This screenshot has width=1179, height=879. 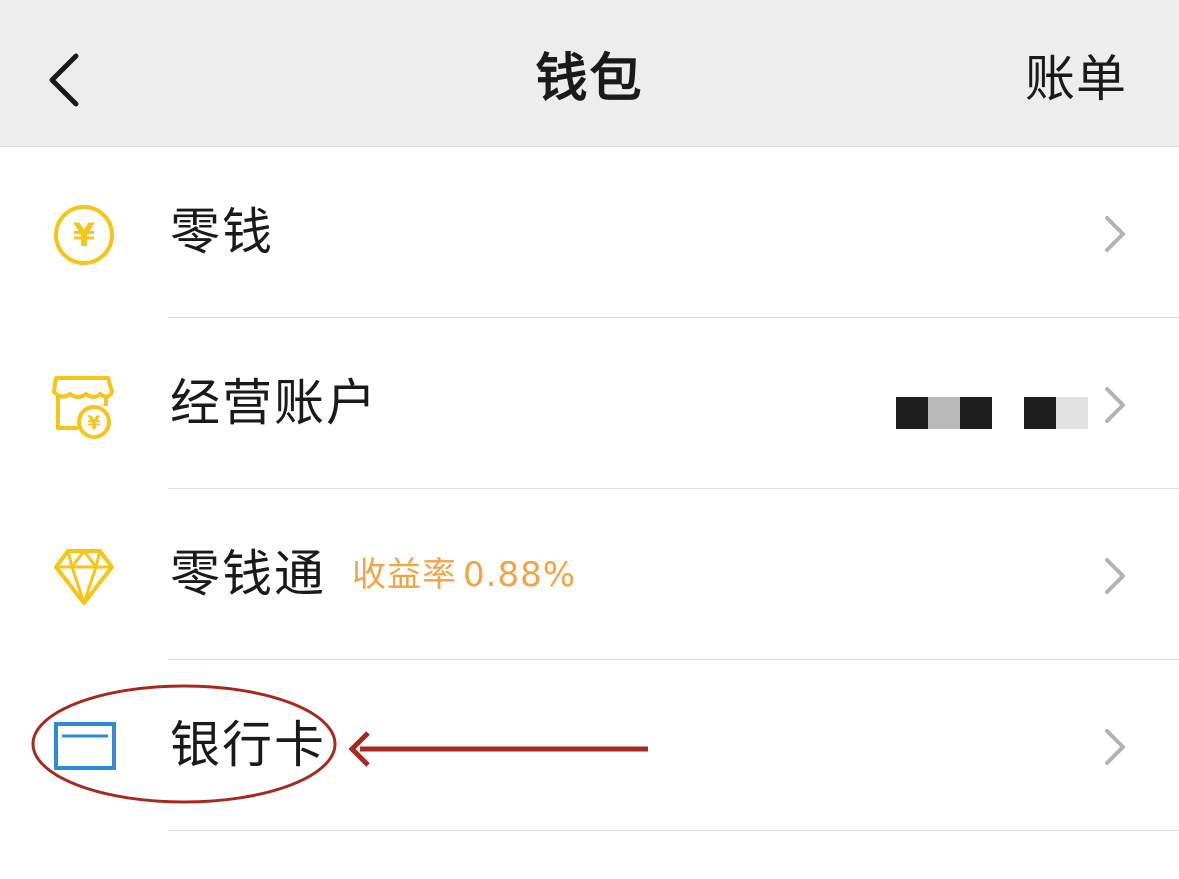 What do you see at coordinates (248, 574) in the screenshot?
I see `list-item-label: 零钱通` at bounding box center [248, 574].